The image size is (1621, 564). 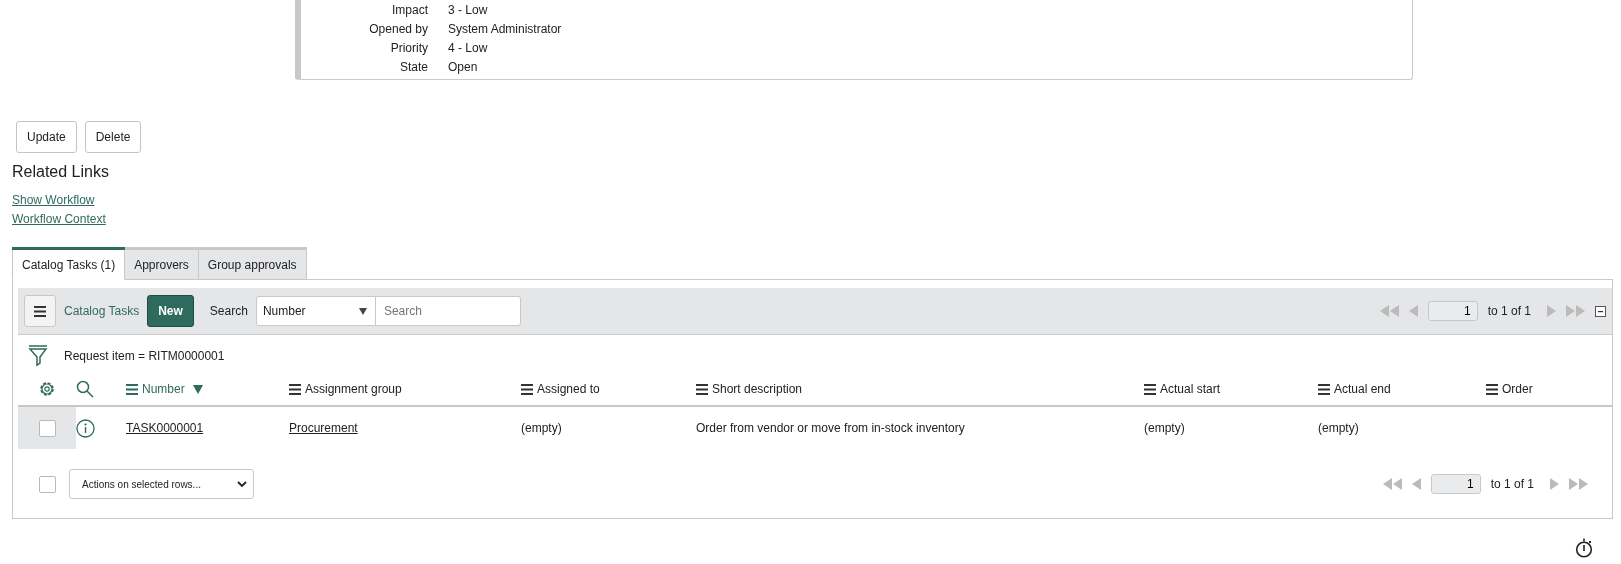 I want to click on field-label: Impact, so click(x=410, y=9).